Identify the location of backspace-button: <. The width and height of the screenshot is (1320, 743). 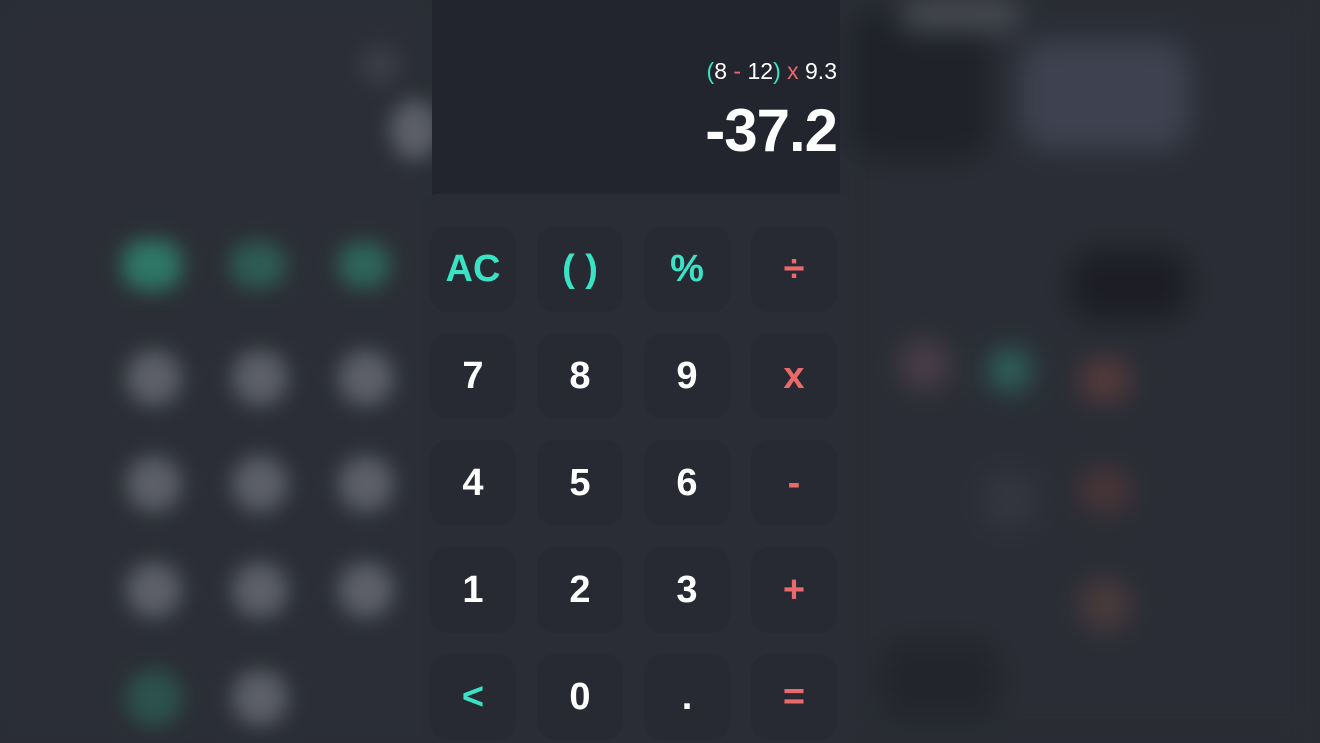
(473, 697).